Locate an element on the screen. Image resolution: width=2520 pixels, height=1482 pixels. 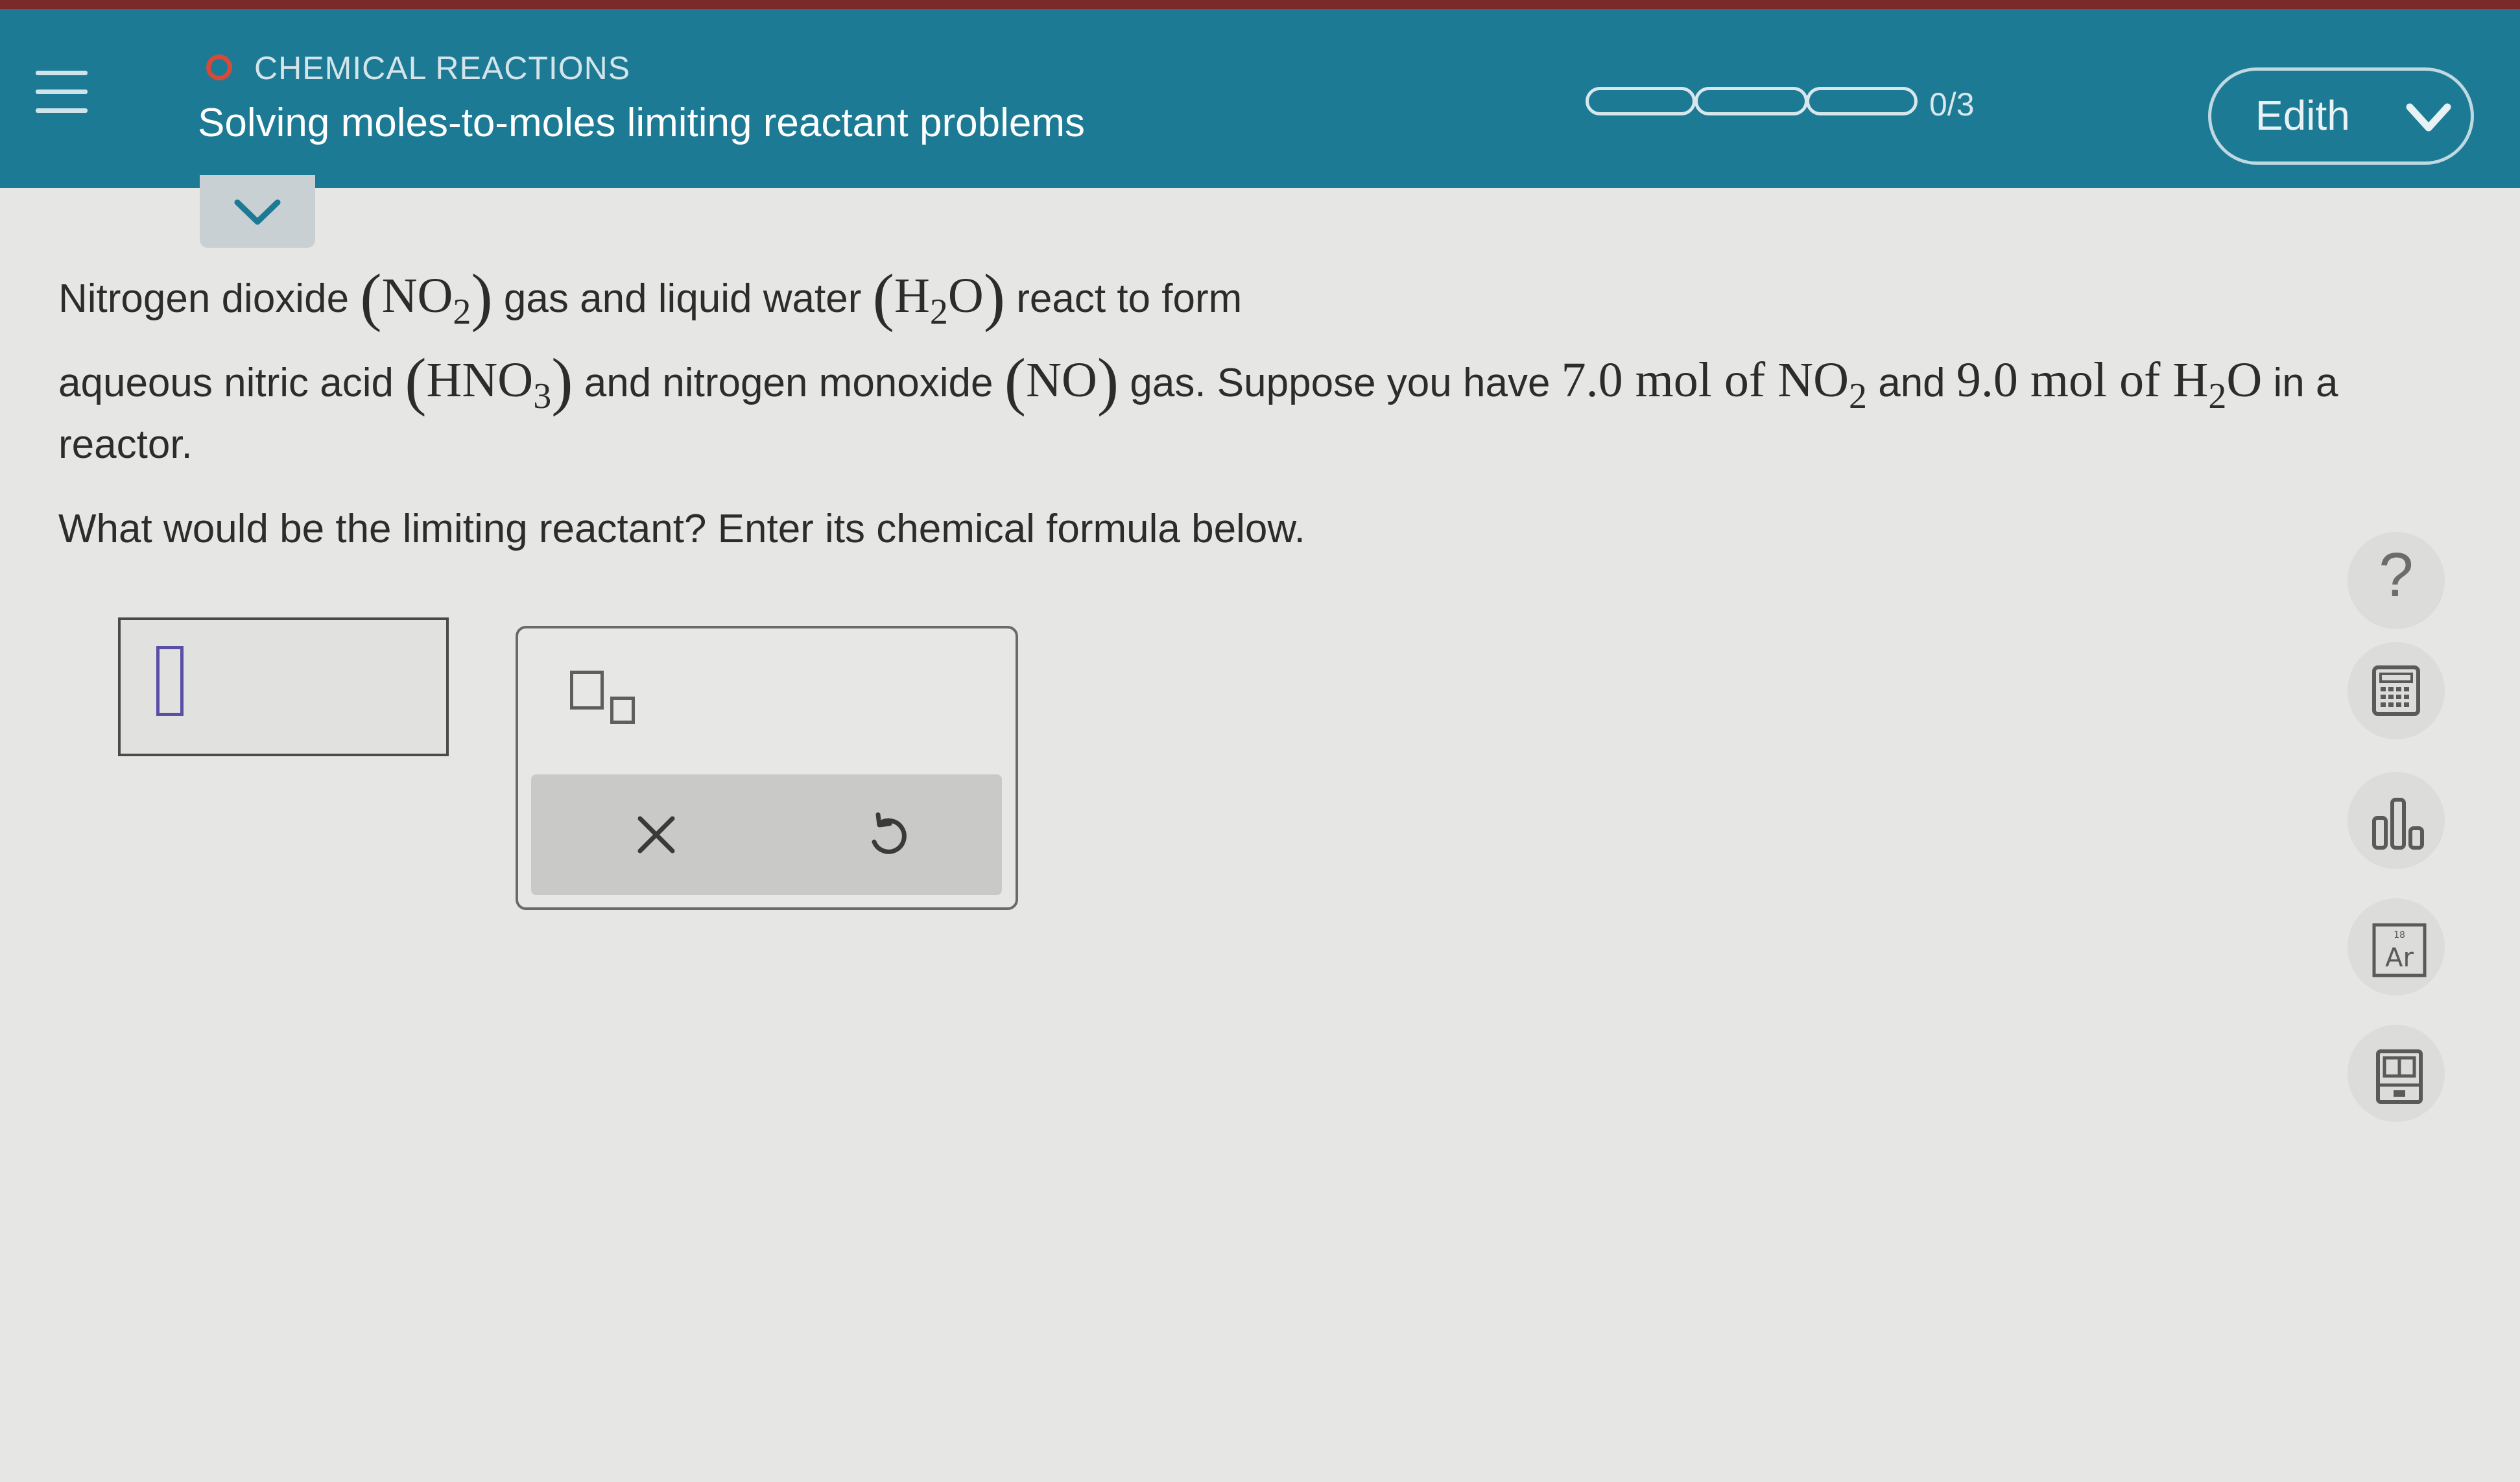
formula-palette is located at coordinates (767, 768).